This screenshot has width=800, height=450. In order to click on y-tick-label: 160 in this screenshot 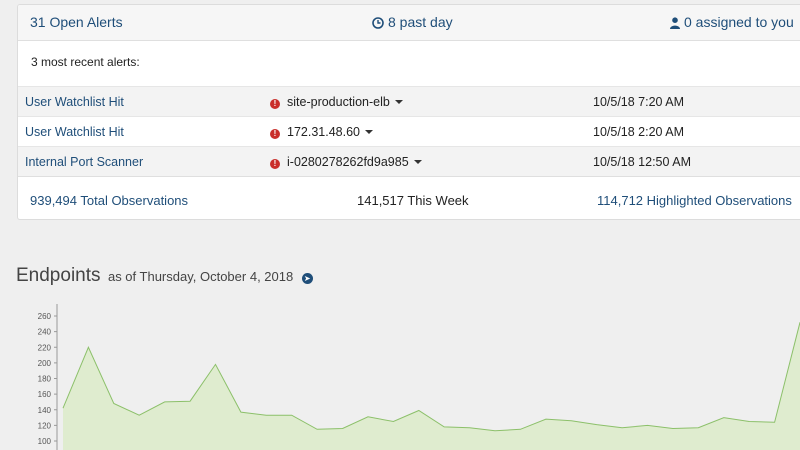, I will do `click(45, 394)`.